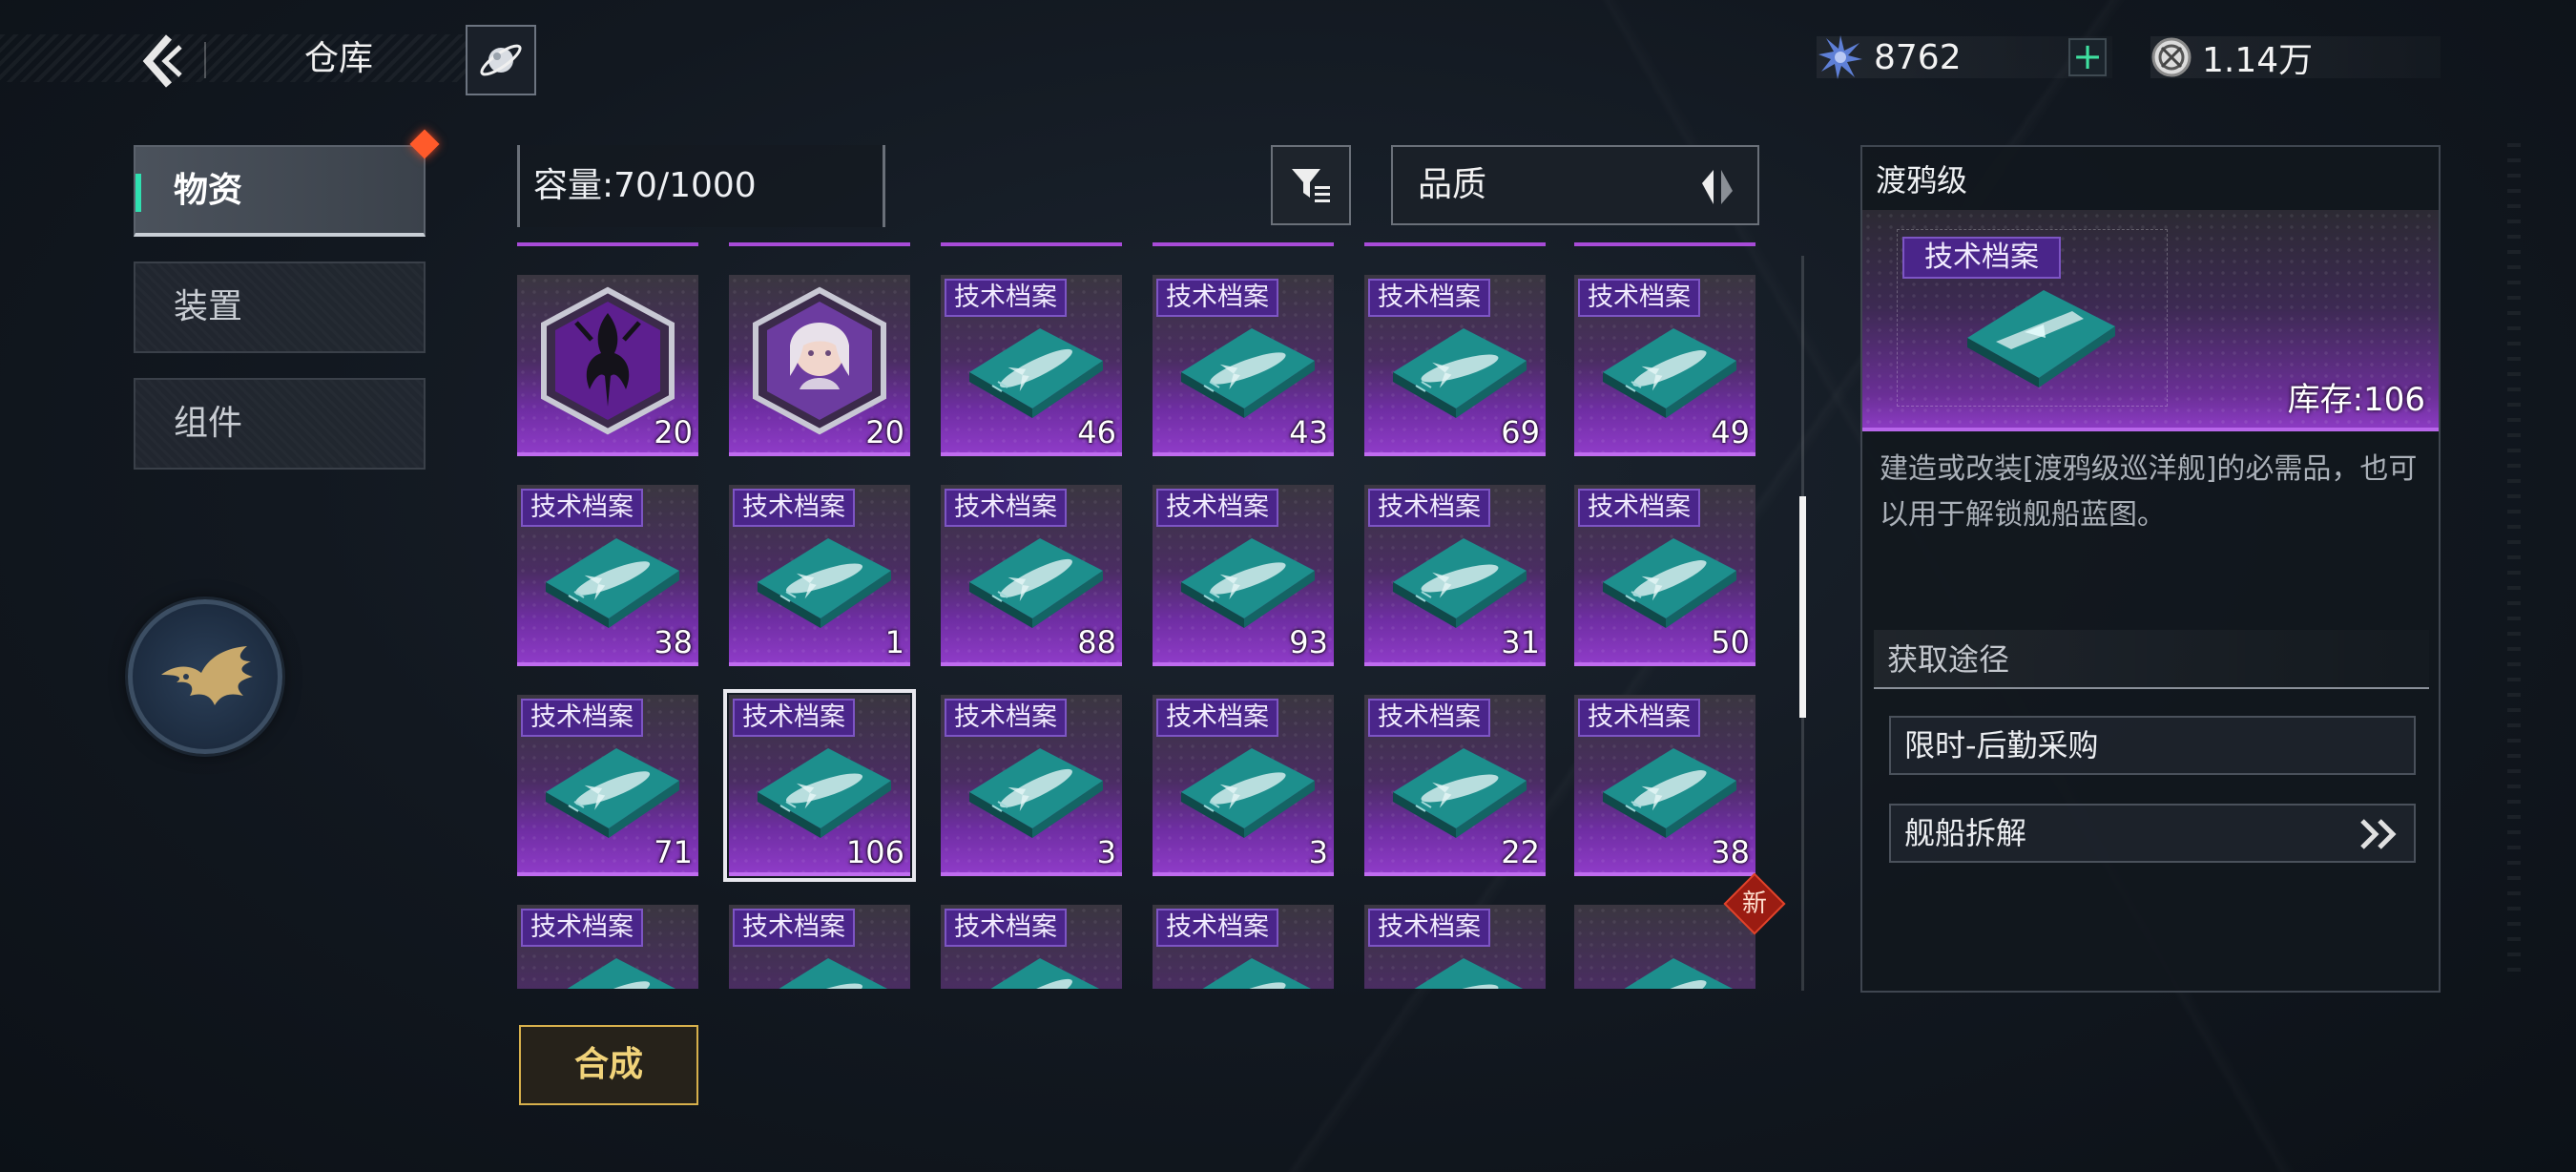 This screenshot has height=1172, width=2576. What do you see at coordinates (1918, 57) in the screenshot?
I see `crystal-amount: 8762` at bounding box center [1918, 57].